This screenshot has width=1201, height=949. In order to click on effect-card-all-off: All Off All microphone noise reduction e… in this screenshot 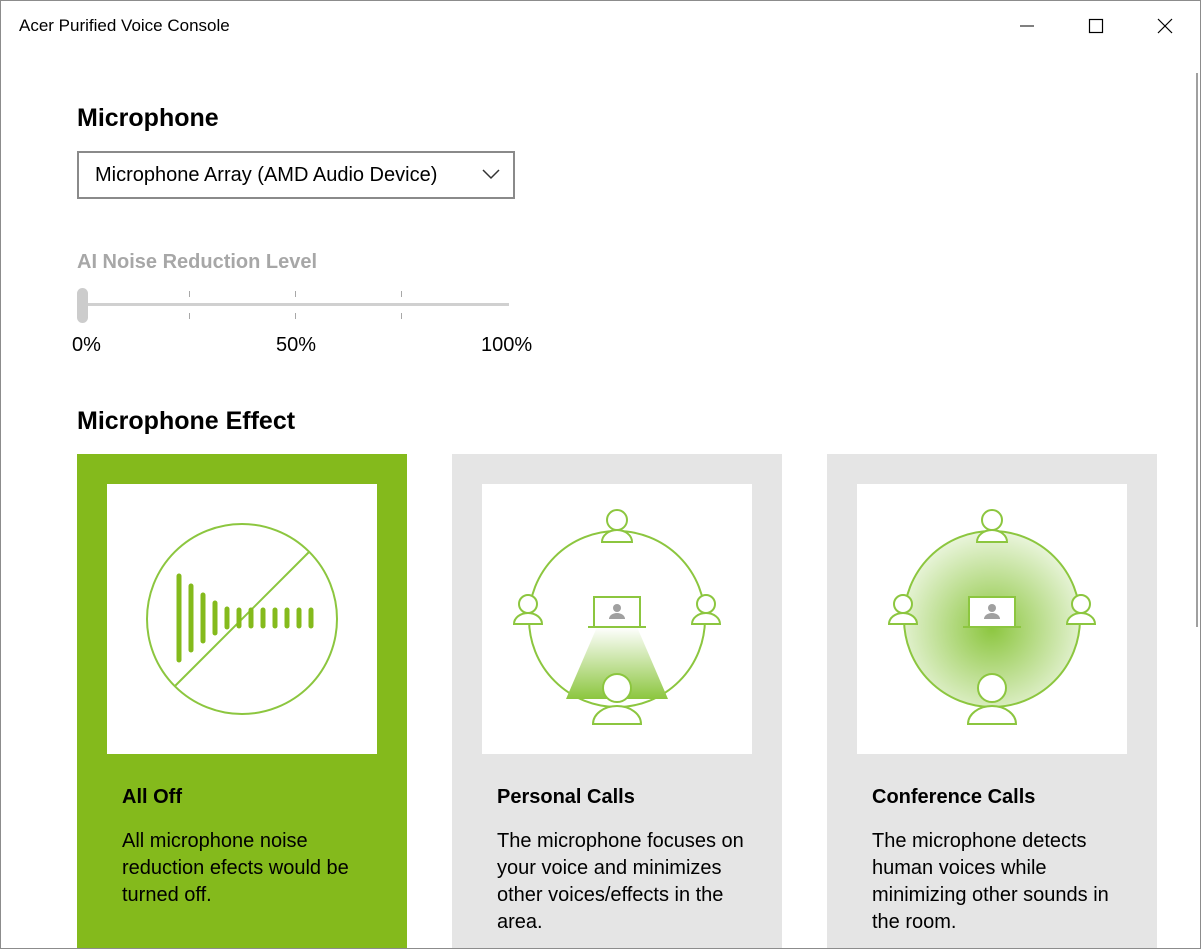, I will do `click(242, 701)`.